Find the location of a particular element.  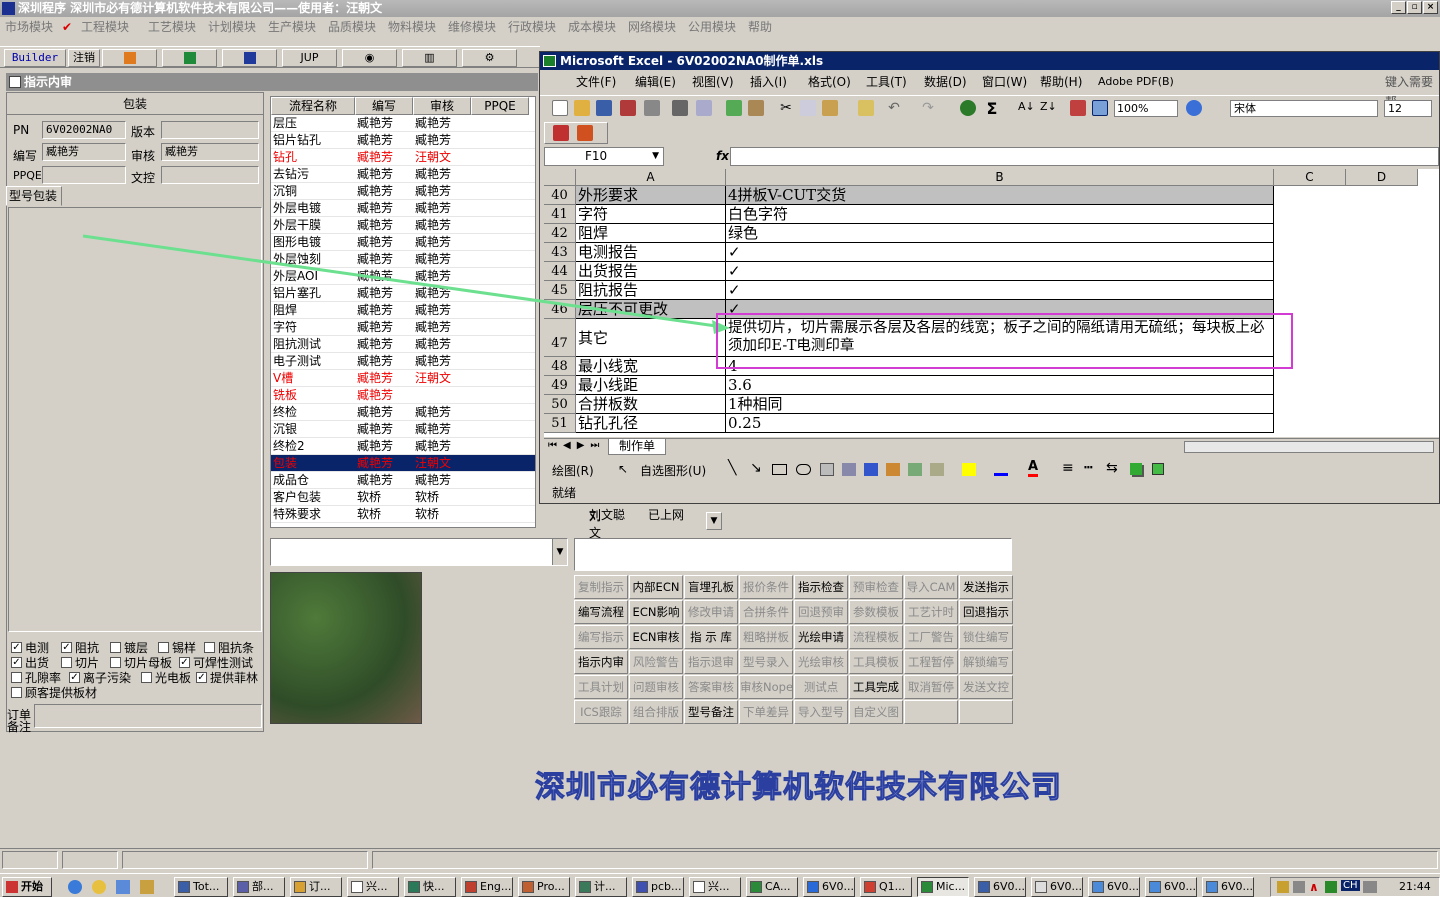

clipart-icon is located at coordinates (915, 469).